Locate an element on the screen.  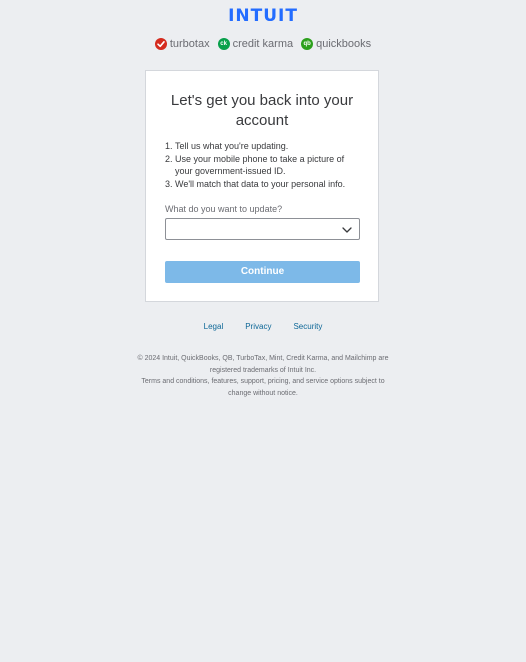
step-text-line: your government-issued ID. is located at coordinates (230, 171).